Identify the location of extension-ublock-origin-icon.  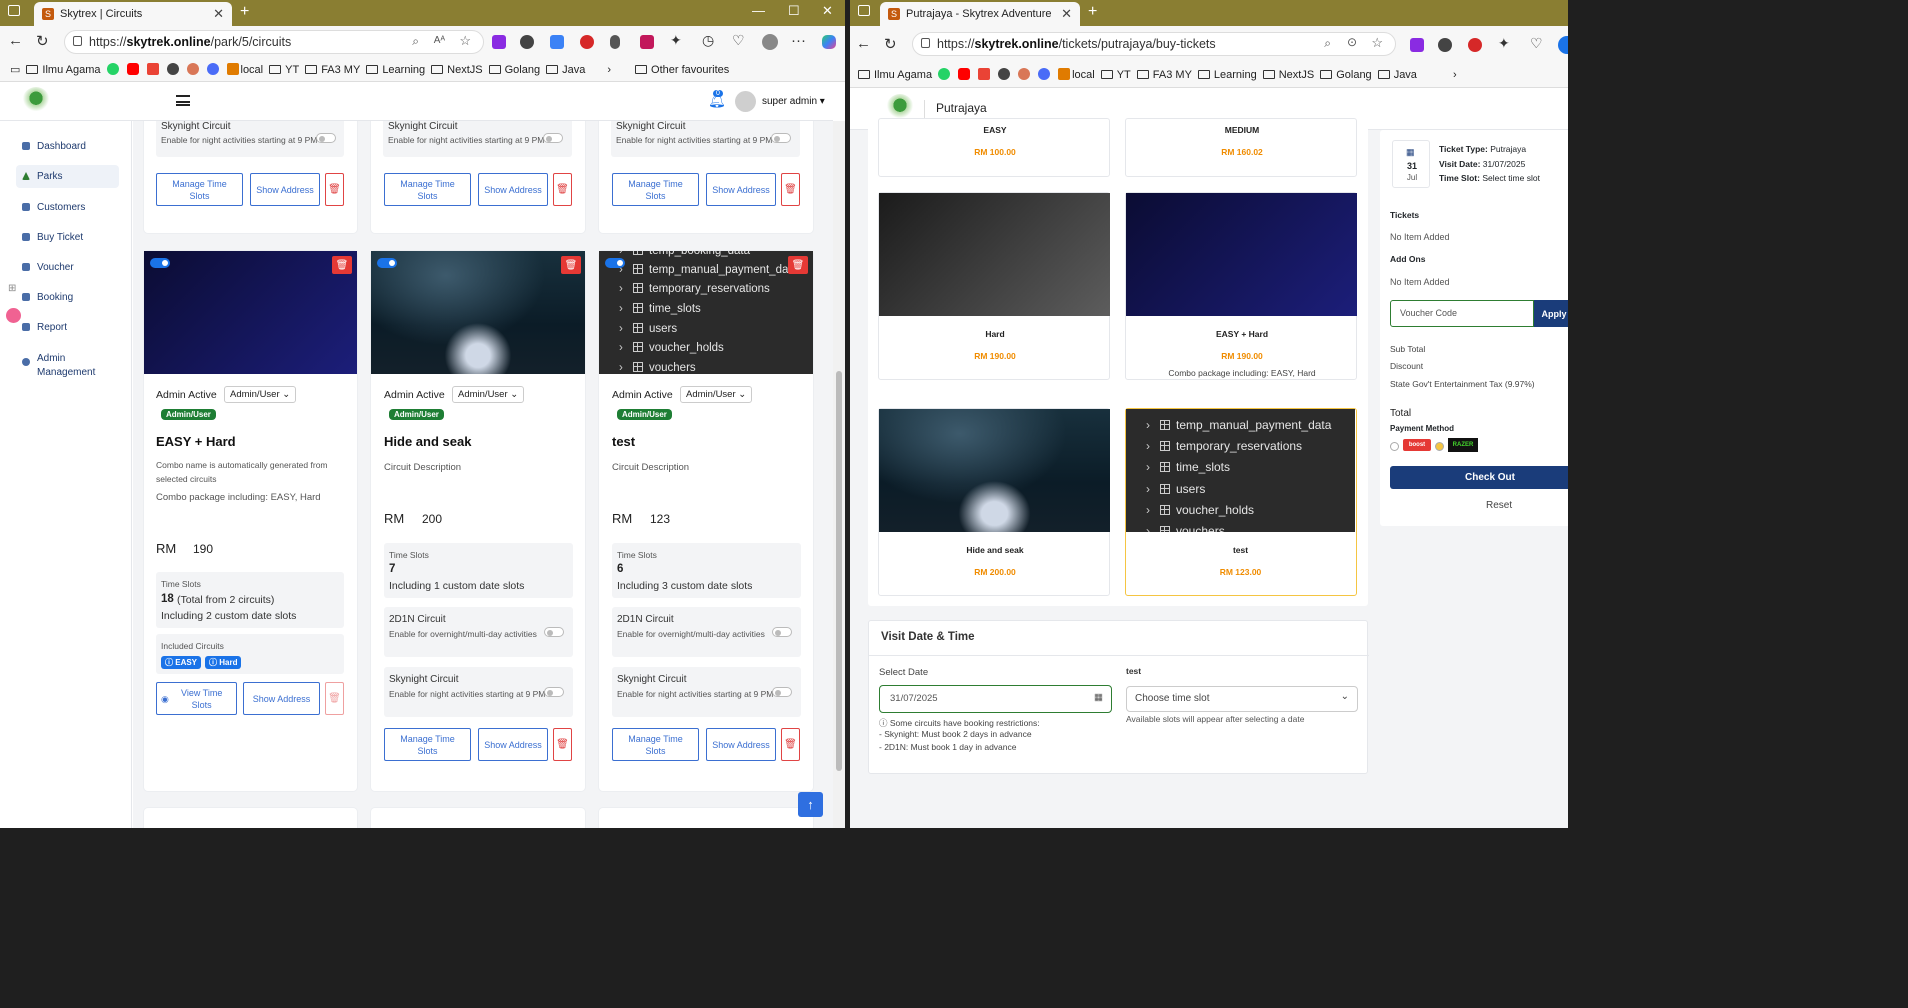
(587, 42).